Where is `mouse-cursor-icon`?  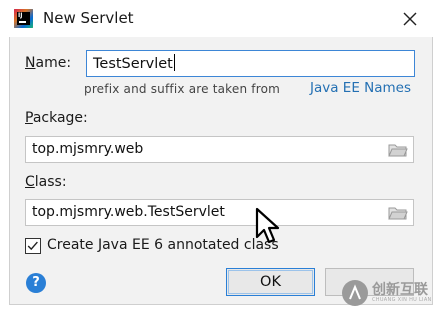
mouse-cursor-icon is located at coordinates (267, 225).